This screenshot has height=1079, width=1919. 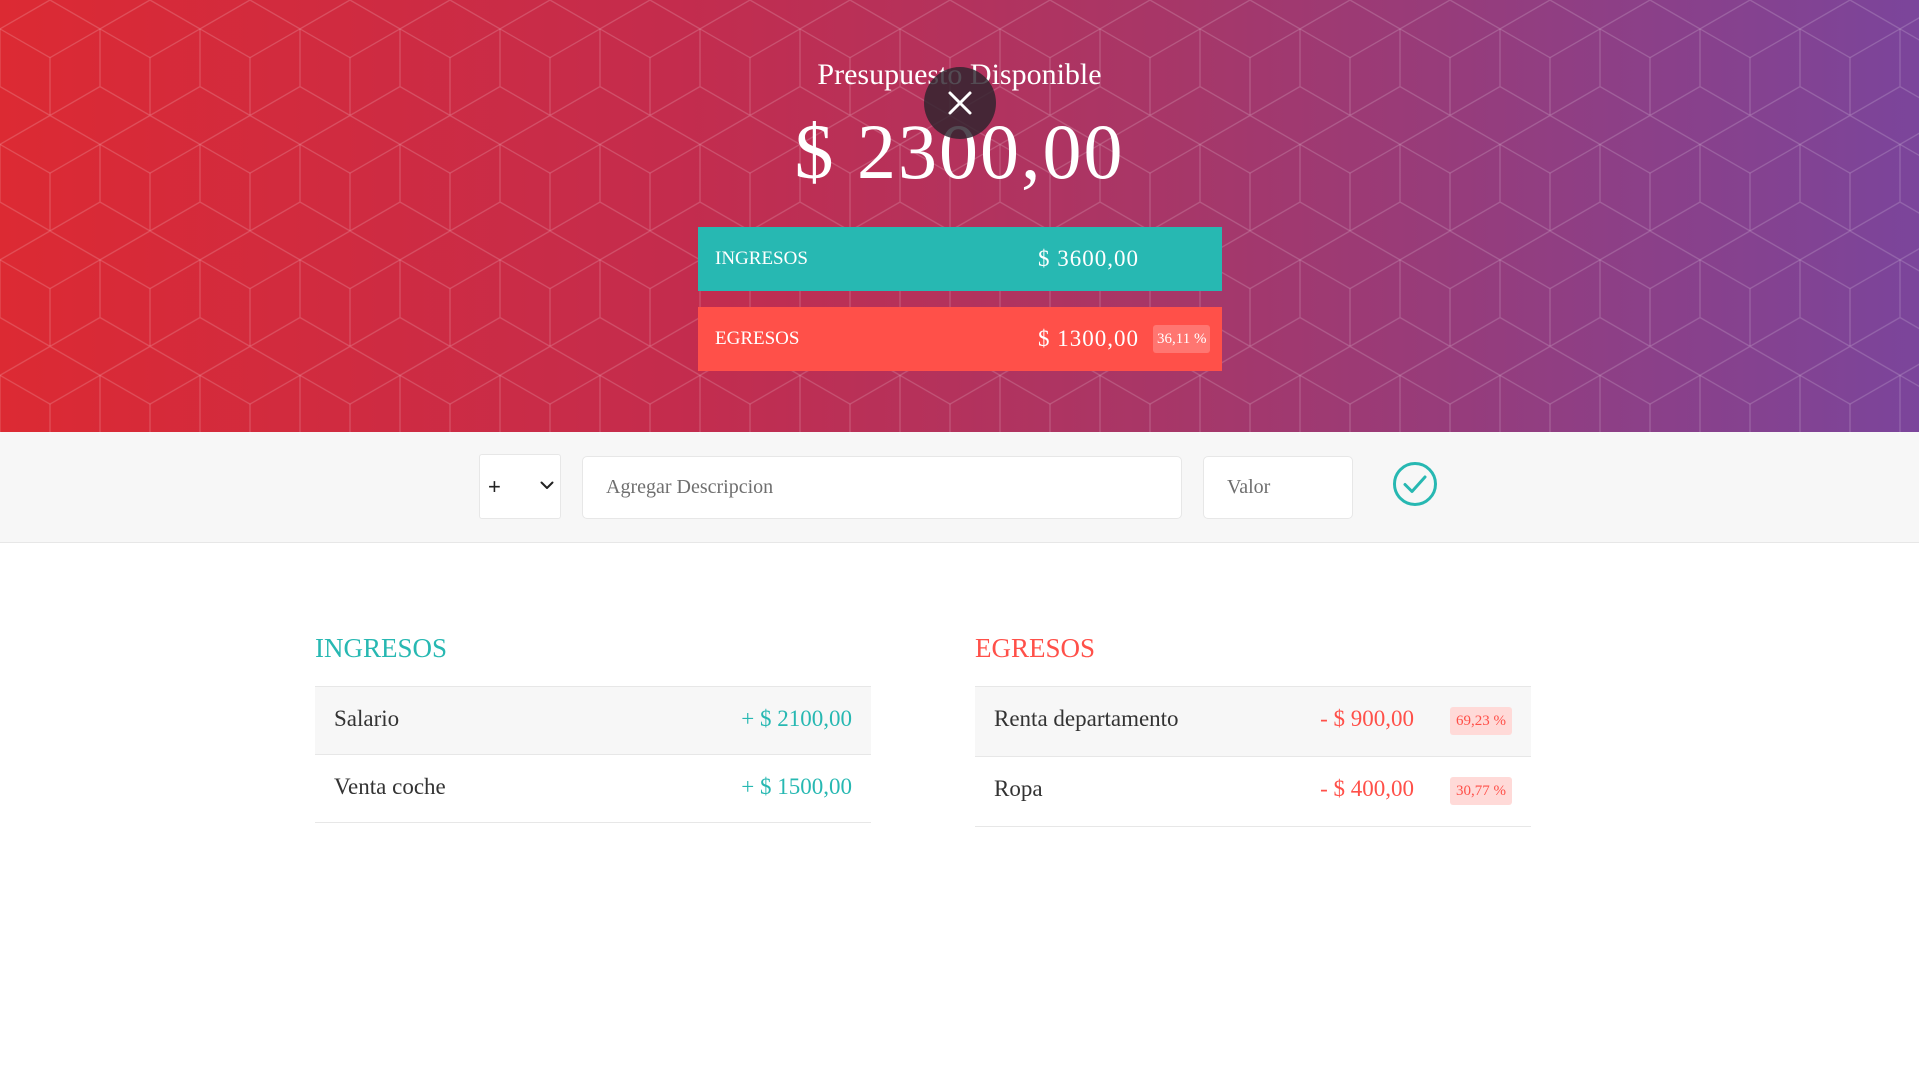 I want to click on description-input, so click(x=882, y=487).